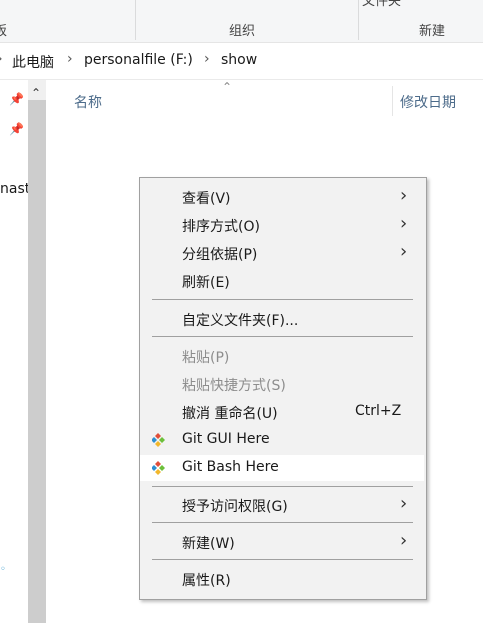  I want to click on menu-item-label: 新建(W), so click(208, 544).